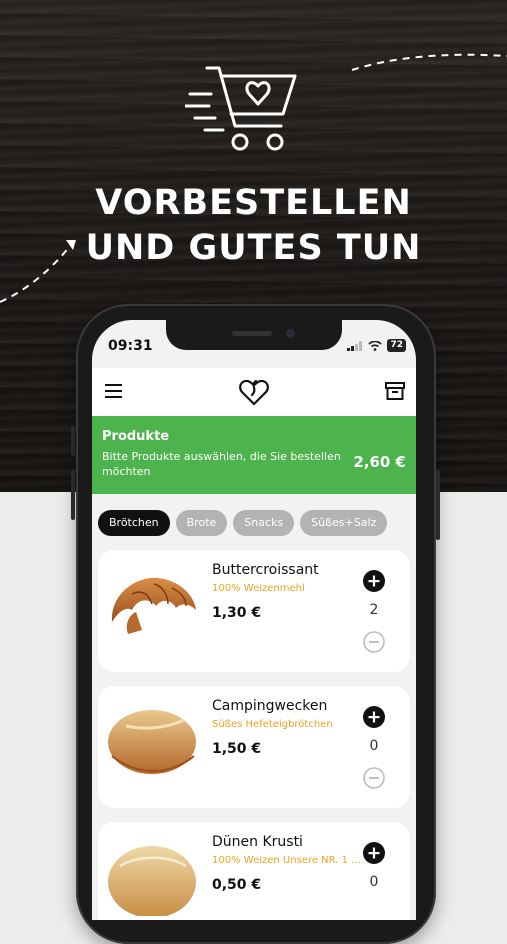  What do you see at coordinates (134, 523) in the screenshot?
I see `tab-broetchen: Brötchen` at bounding box center [134, 523].